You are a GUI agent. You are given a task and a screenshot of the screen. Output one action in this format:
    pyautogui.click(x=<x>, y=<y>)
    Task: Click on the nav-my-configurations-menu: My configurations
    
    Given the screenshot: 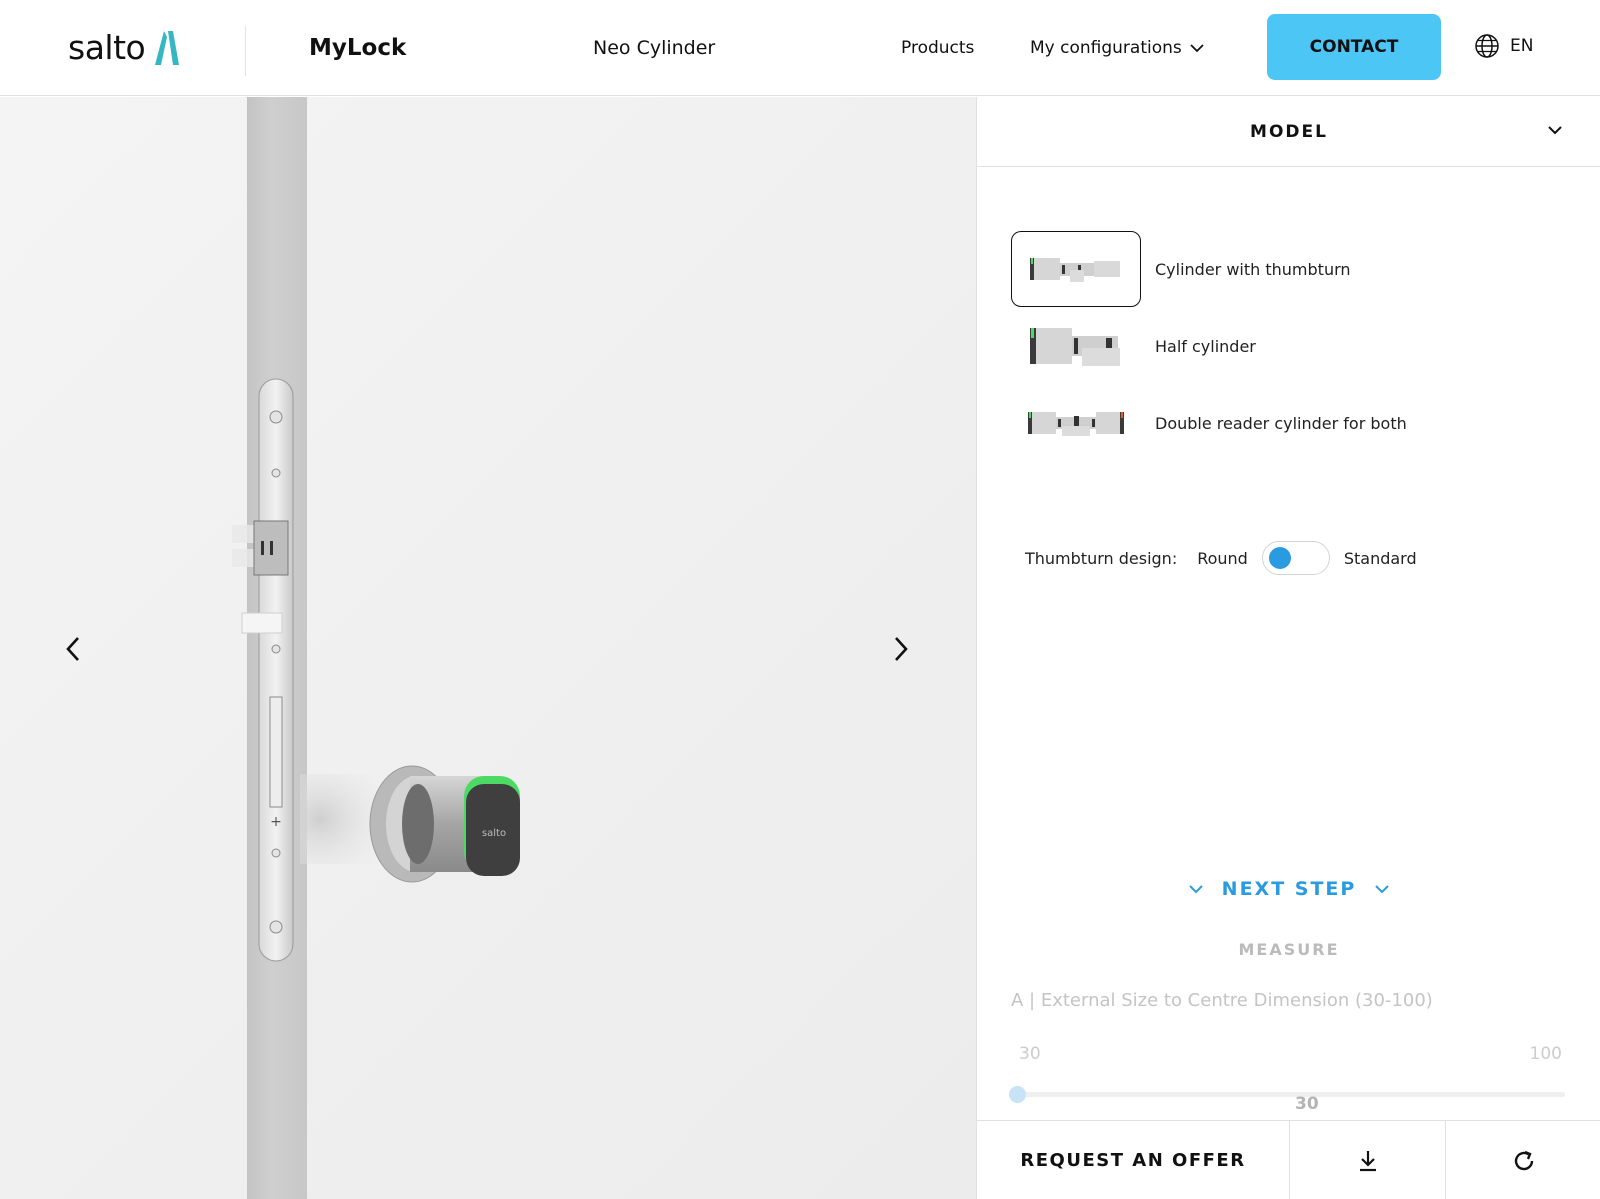 What is the action you would take?
    pyautogui.click(x=1117, y=48)
    